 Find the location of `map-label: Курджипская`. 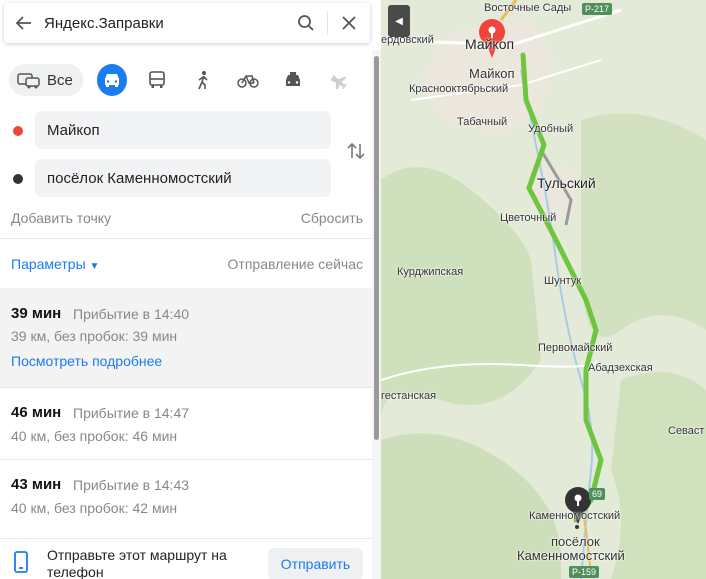

map-label: Курджипская is located at coordinates (430, 272).